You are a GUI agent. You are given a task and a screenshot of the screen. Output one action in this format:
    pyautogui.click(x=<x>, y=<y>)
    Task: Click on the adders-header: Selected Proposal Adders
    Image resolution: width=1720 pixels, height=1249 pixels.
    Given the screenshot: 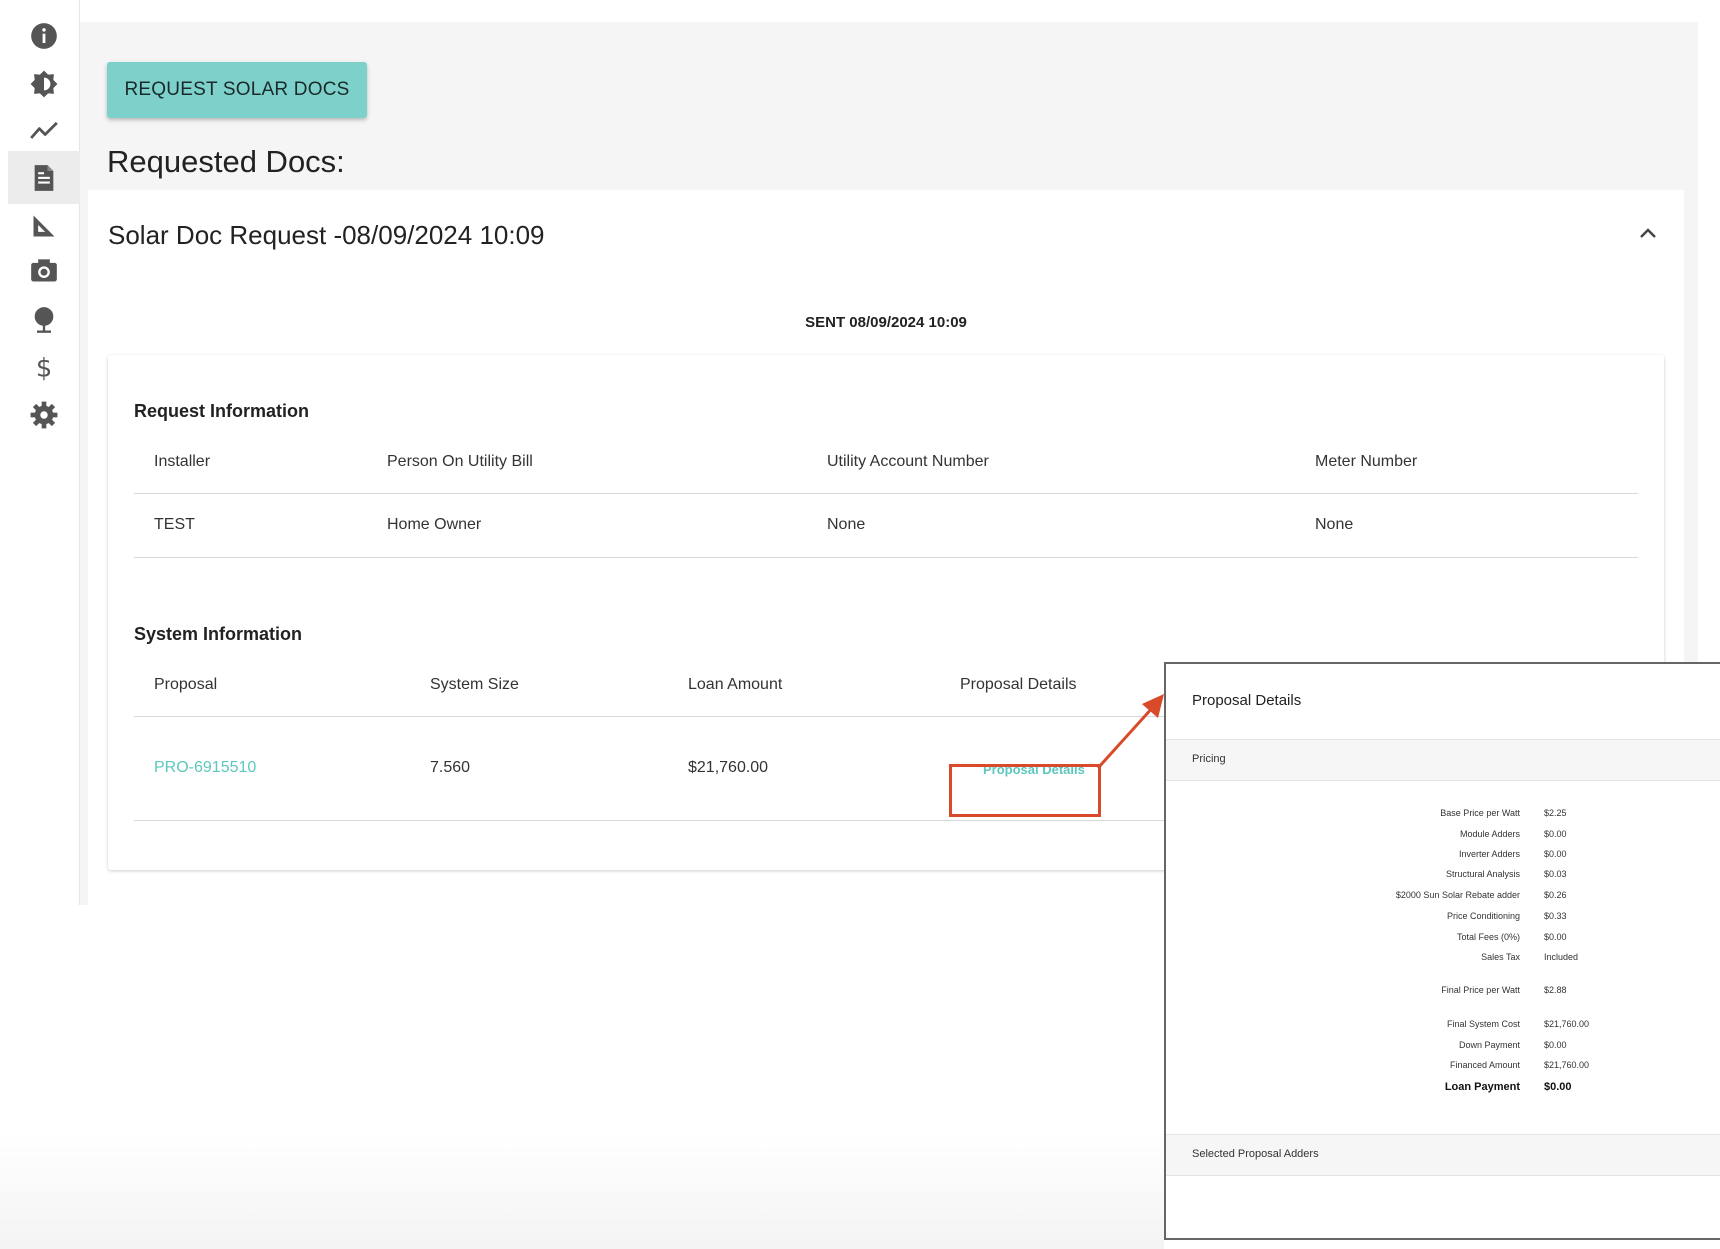 What is the action you would take?
    pyautogui.click(x=1443, y=1155)
    